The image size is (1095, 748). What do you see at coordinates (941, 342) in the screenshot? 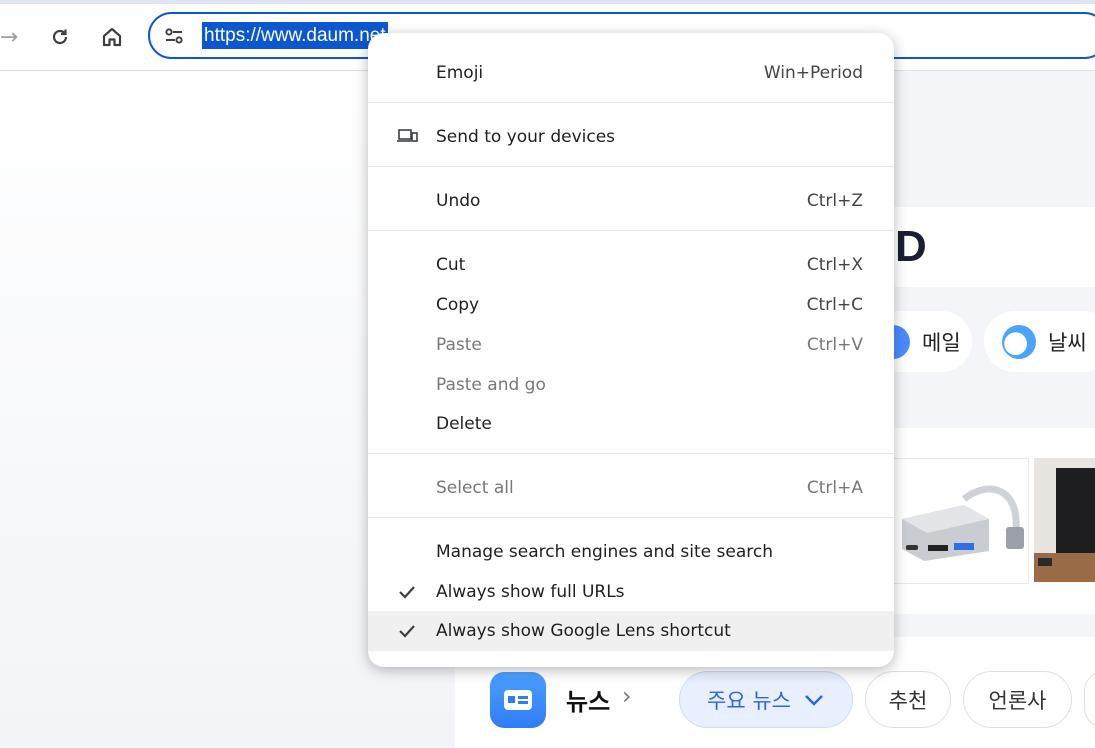
I see `mail-label: 메일` at bounding box center [941, 342].